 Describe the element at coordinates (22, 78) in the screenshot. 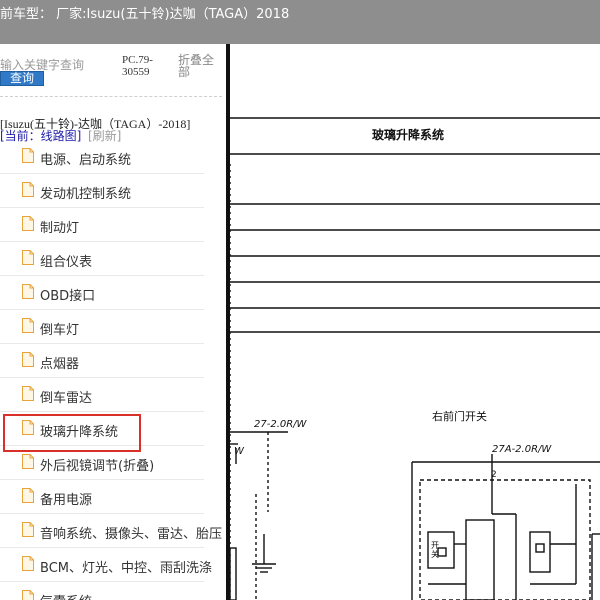

I see `search-button: 查询` at that location.